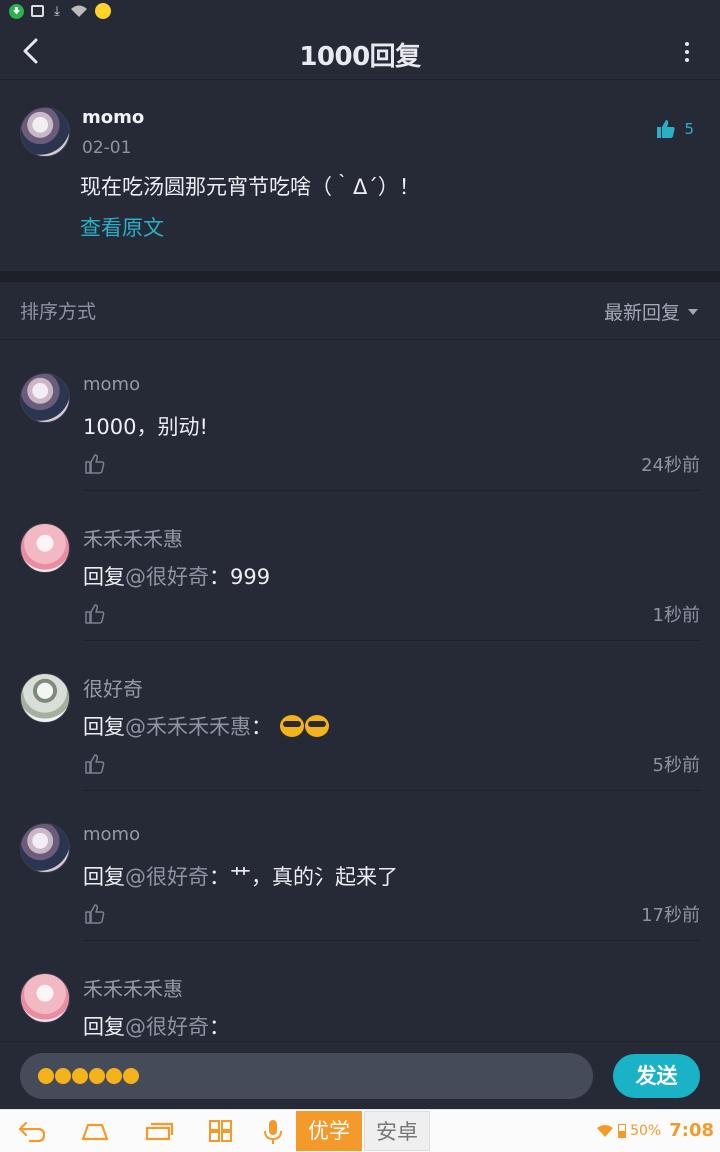 The width and height of the screenshot is (720, 1152). I want to click on reply-content: 回复@很好奇：艹，真的氵起来了, so click(240, 876).